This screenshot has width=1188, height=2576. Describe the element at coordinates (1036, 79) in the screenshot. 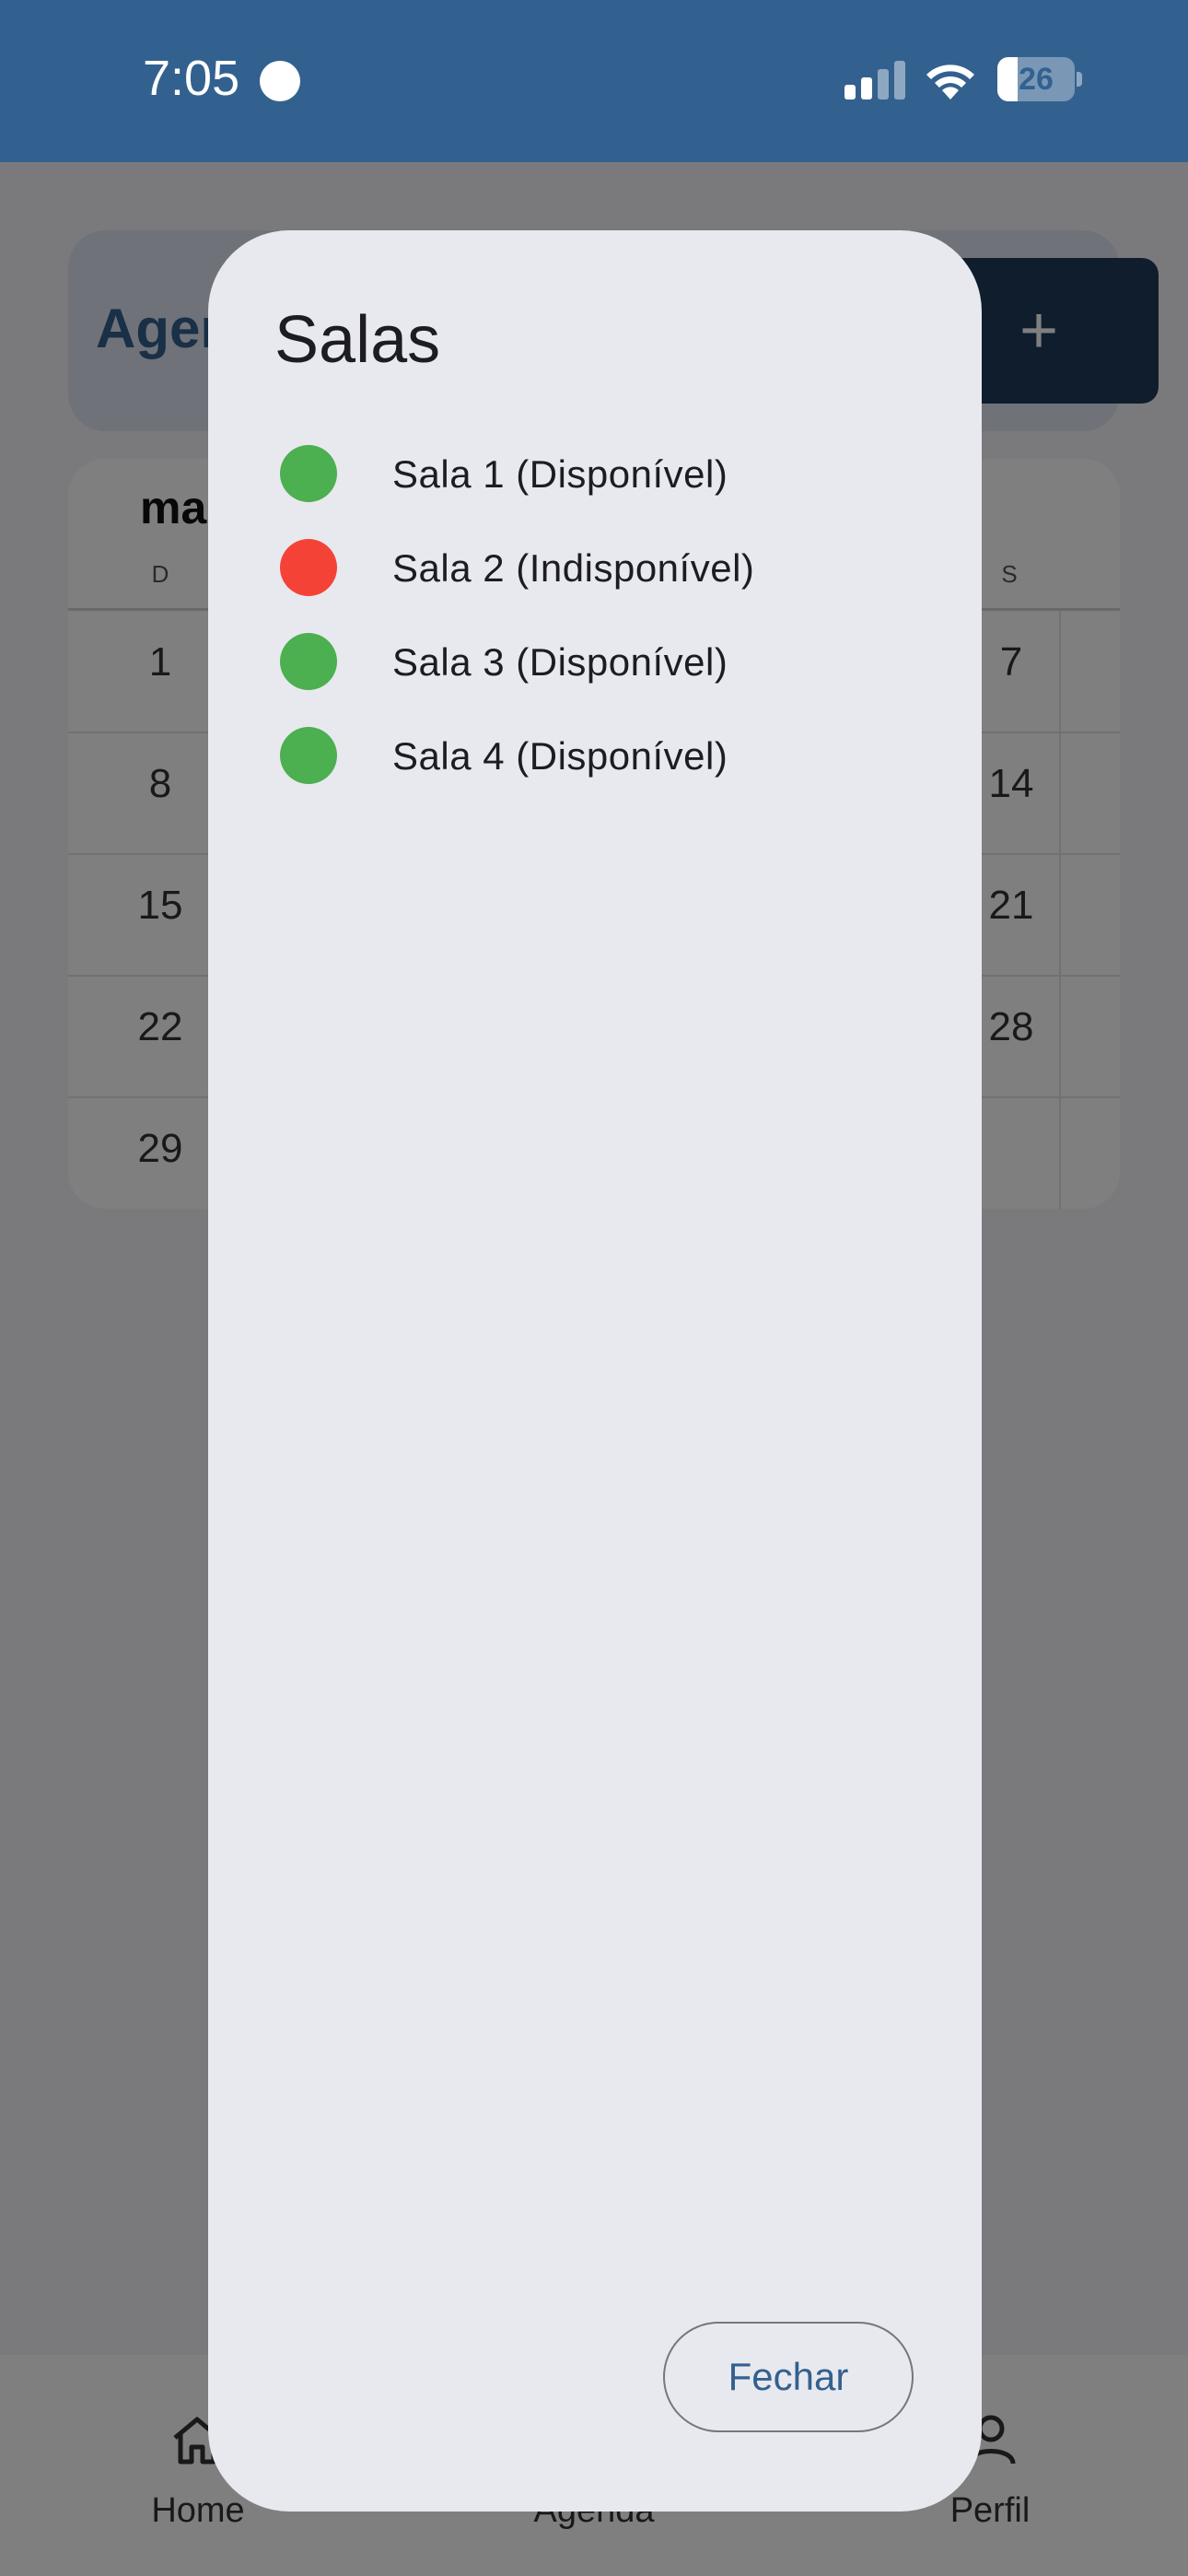

I see `battery-level: 26` at that location.